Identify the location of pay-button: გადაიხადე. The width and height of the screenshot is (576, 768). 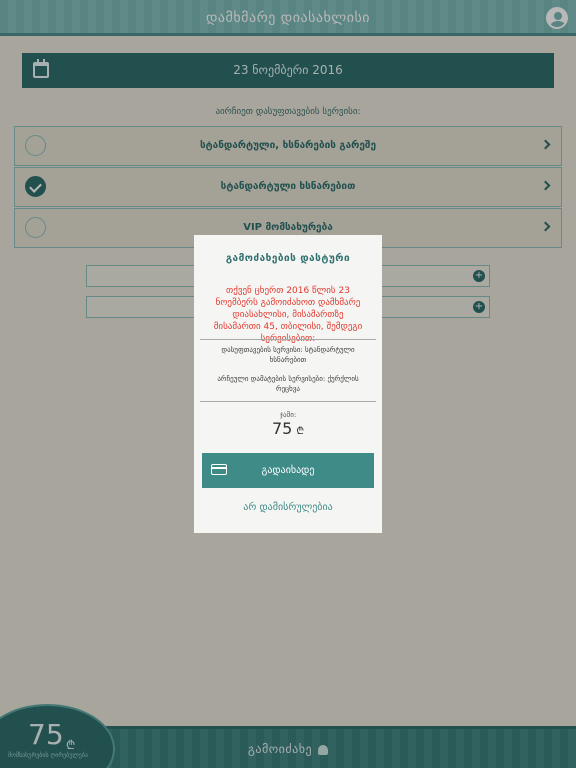
(288, 470).